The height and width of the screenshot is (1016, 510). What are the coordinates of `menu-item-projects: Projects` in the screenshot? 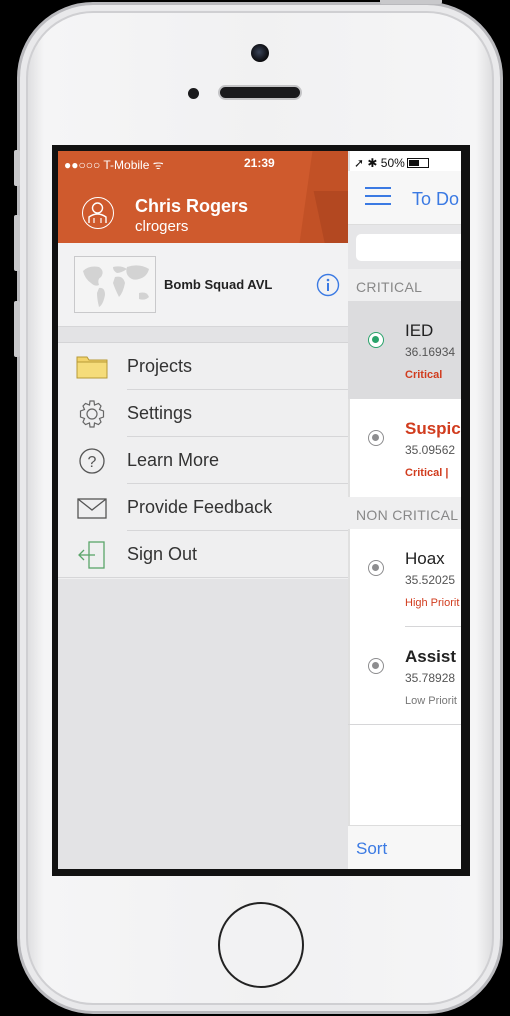 It's located at (203, 366).